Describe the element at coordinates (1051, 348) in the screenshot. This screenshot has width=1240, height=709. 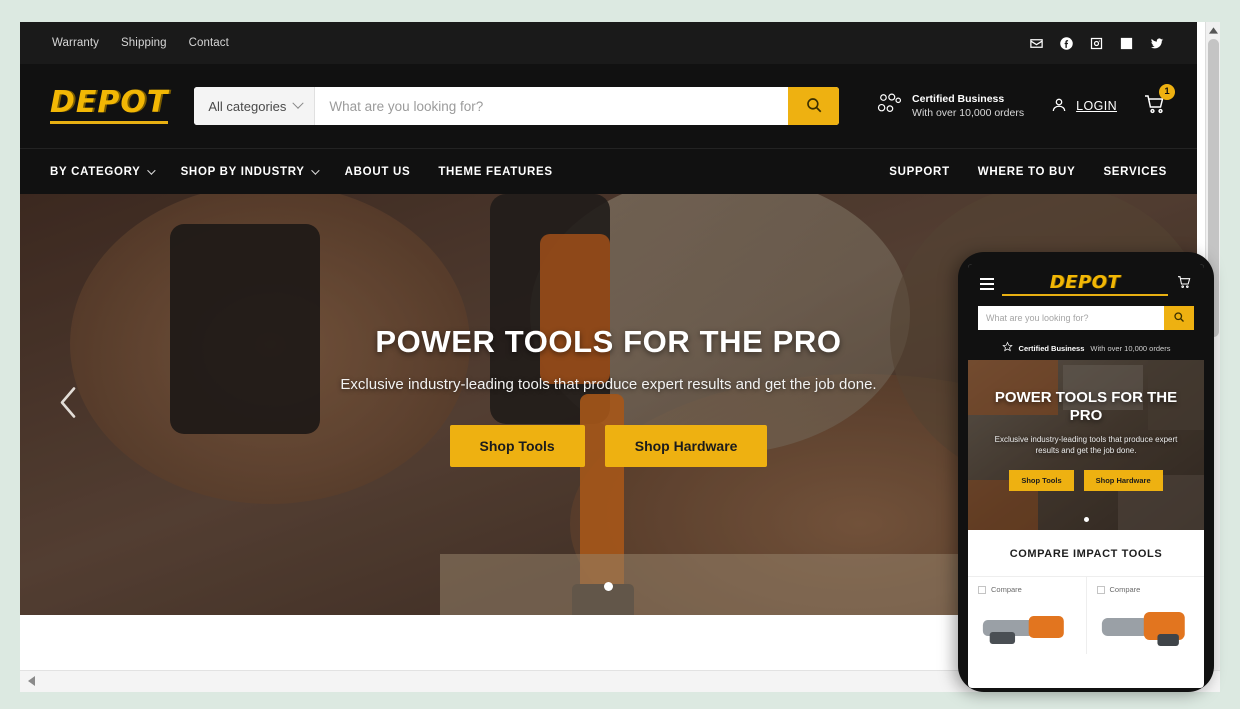
I see `mobile-certified-title: Certified Business` at that location.